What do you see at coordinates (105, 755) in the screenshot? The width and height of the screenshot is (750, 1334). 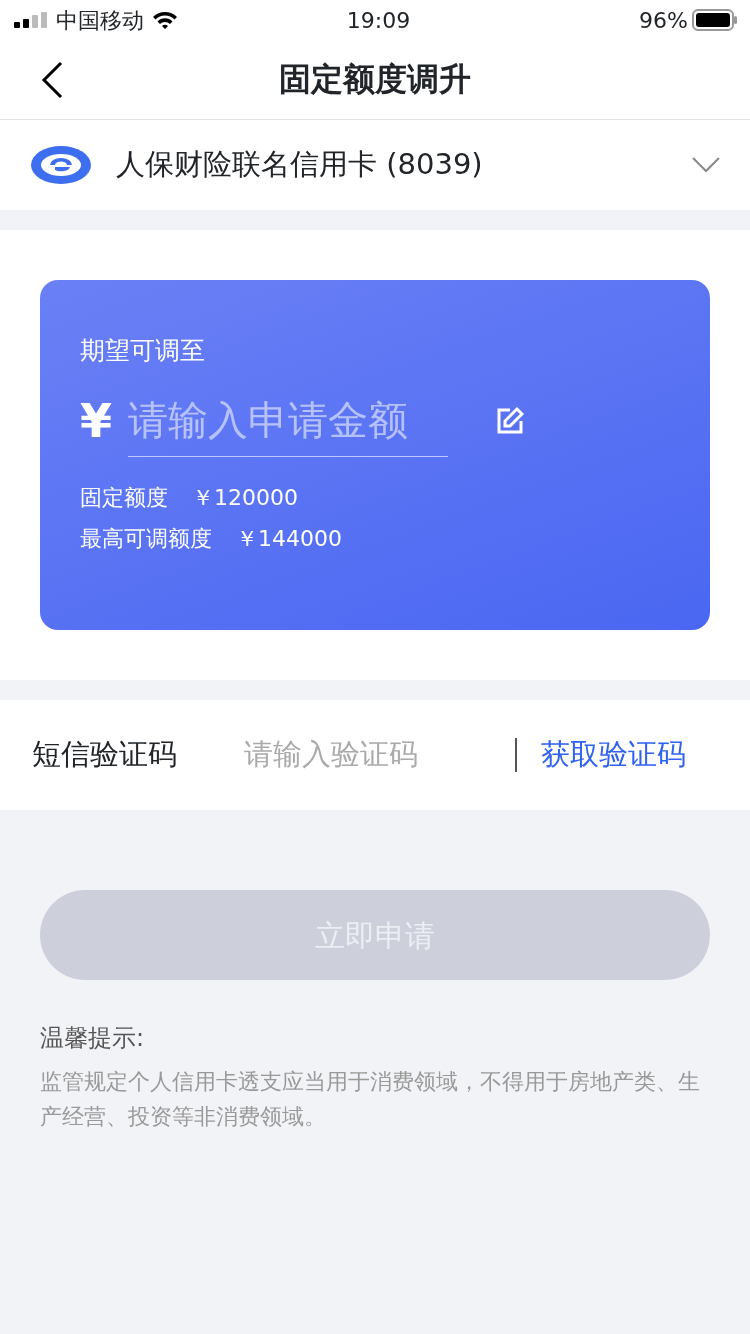 I see `sms-label: 短信验证码` at bounding box center [105, 755].